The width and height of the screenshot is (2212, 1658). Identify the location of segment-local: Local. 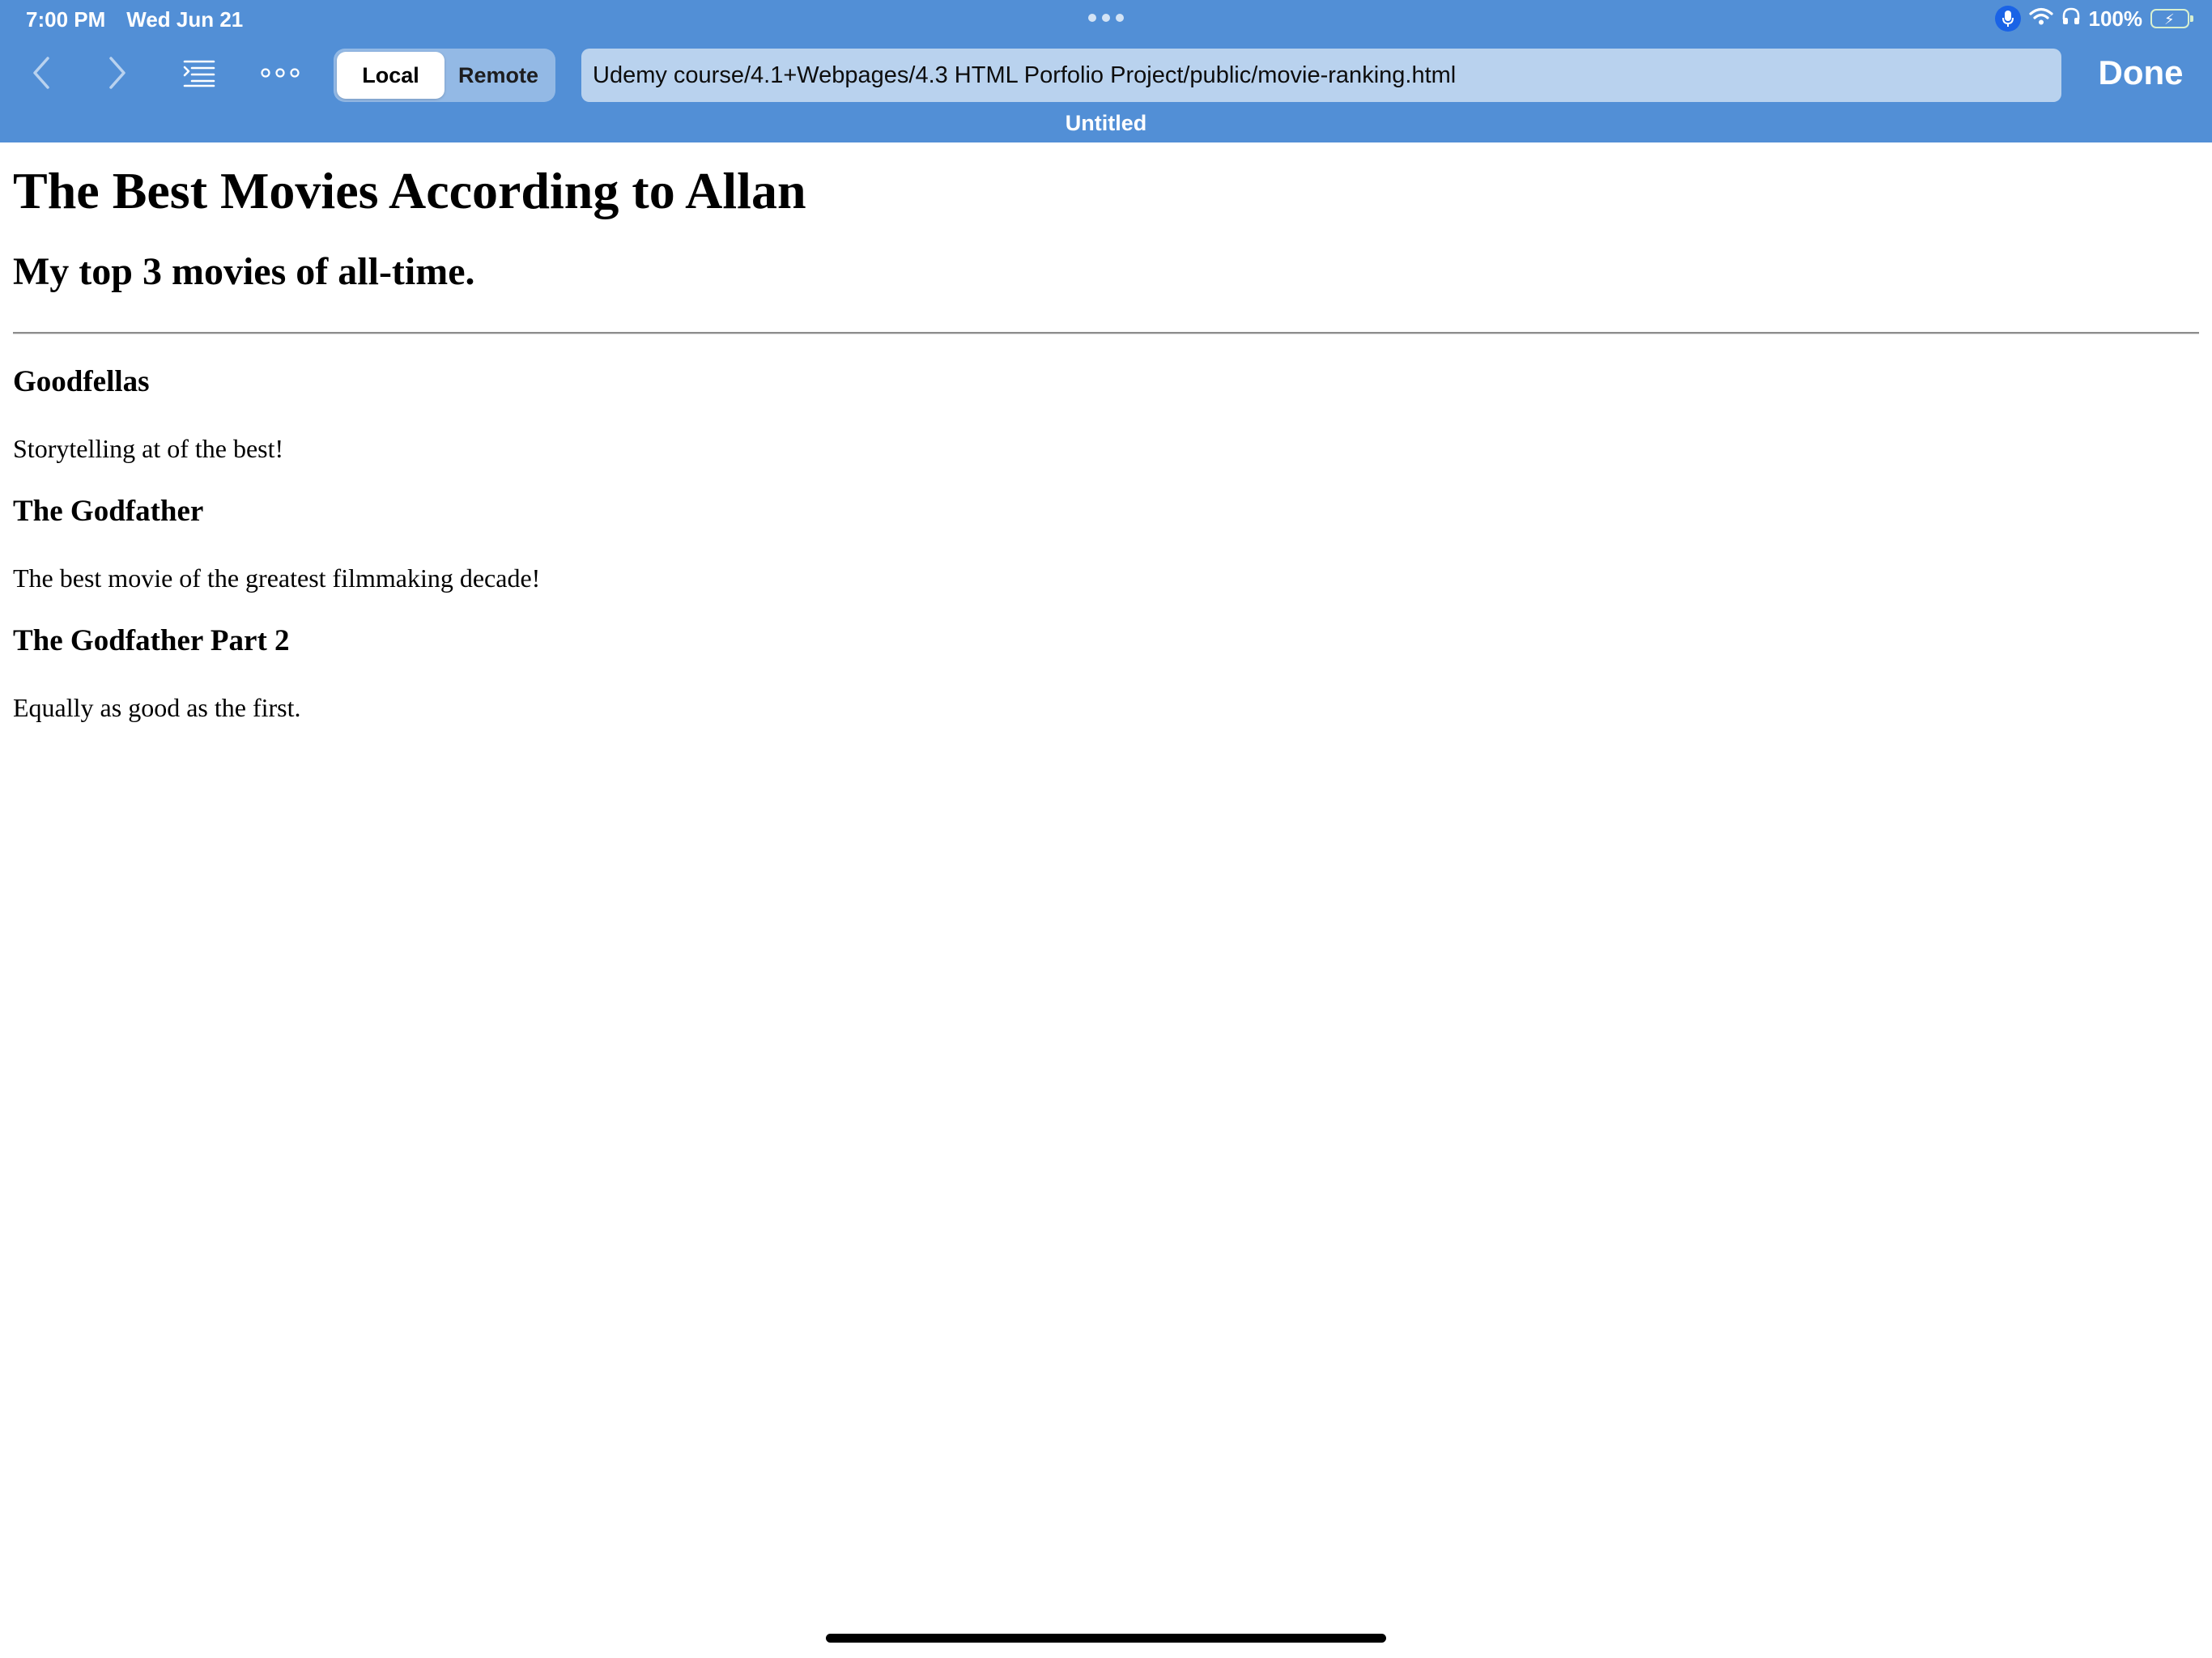
(391, 75).